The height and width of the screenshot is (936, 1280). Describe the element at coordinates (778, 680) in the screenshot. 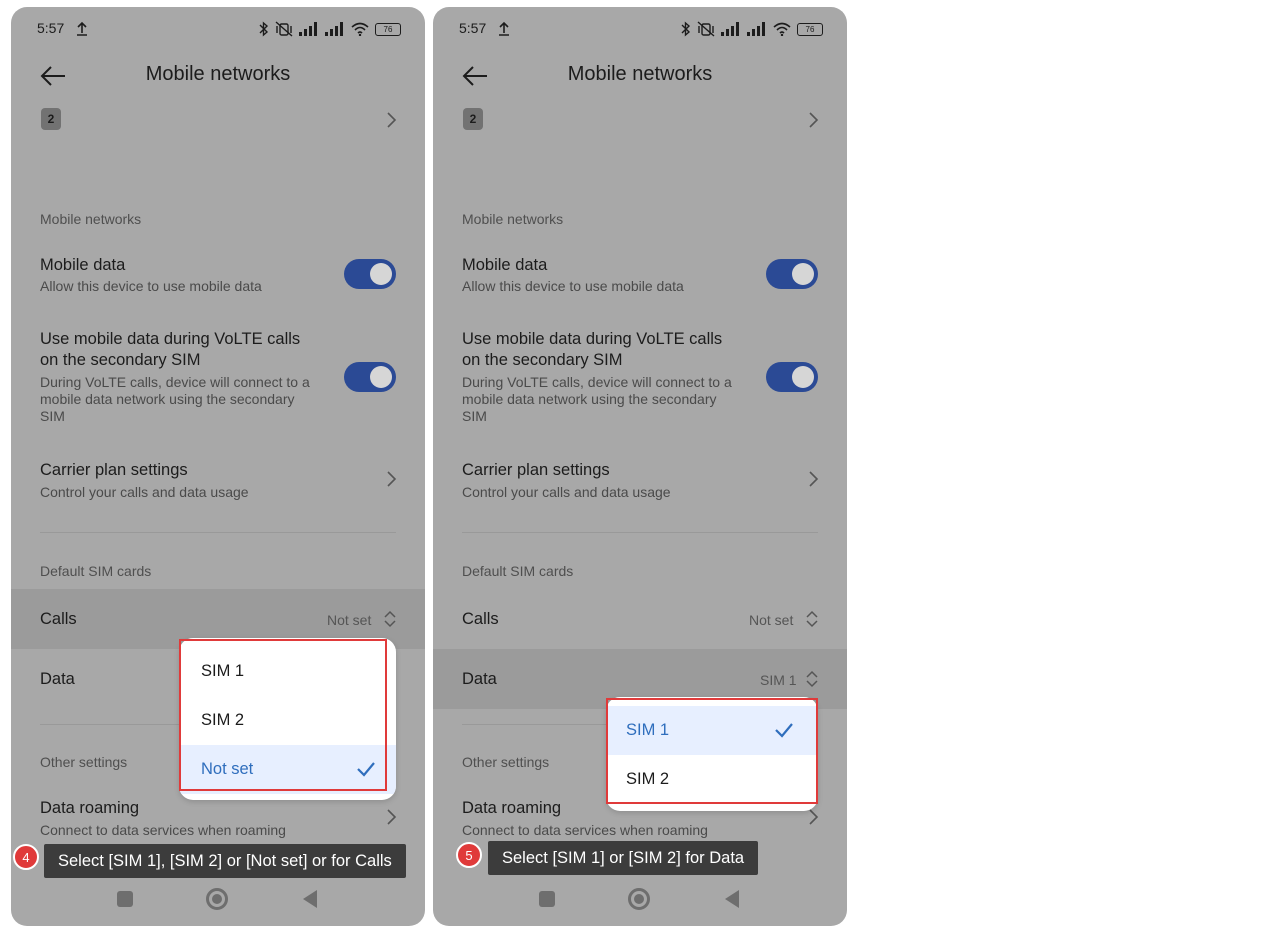

I see `data-value: SIM 1` at that location.